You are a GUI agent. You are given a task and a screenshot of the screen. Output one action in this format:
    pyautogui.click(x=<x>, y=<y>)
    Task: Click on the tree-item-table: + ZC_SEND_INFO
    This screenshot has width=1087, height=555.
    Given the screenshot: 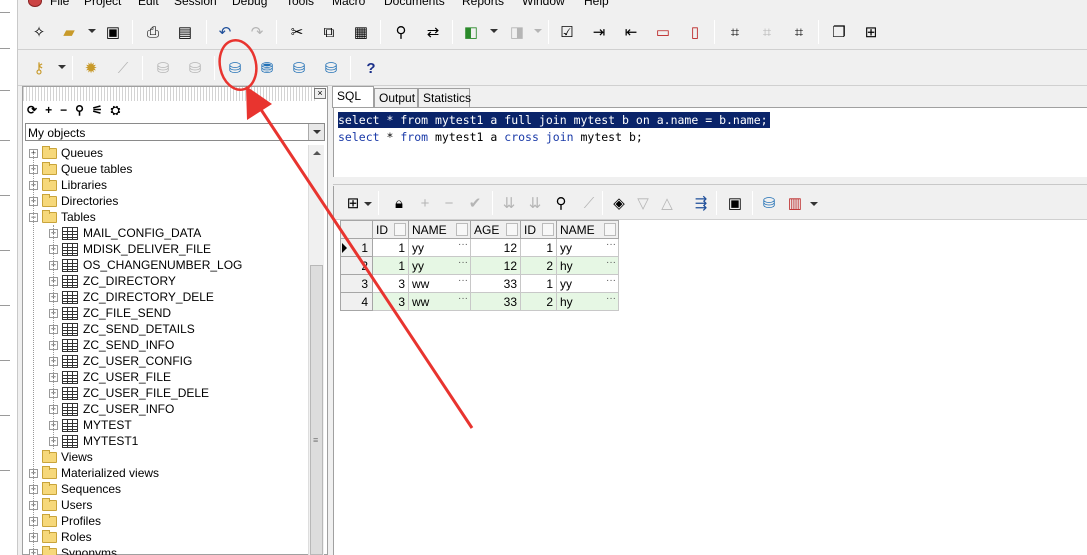 What is the action you would take?
    pyautogui.click(x=111, y=345)
    